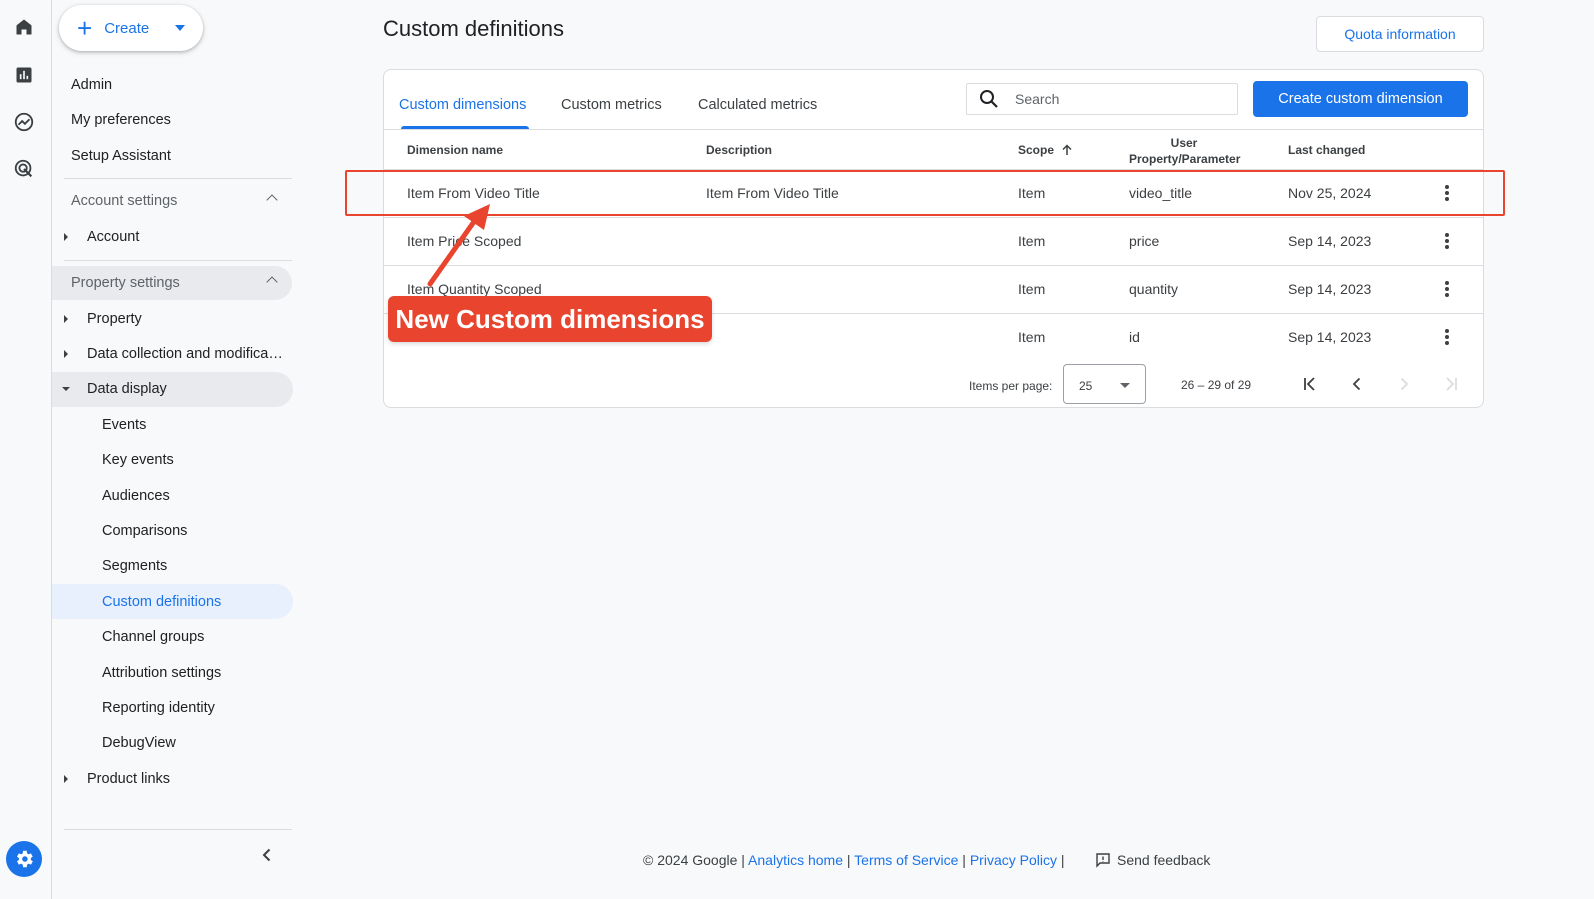 The width and height of the screenshot is (1594, 899). I want to click on property-settings-label: Property settings, so click(125, 283).